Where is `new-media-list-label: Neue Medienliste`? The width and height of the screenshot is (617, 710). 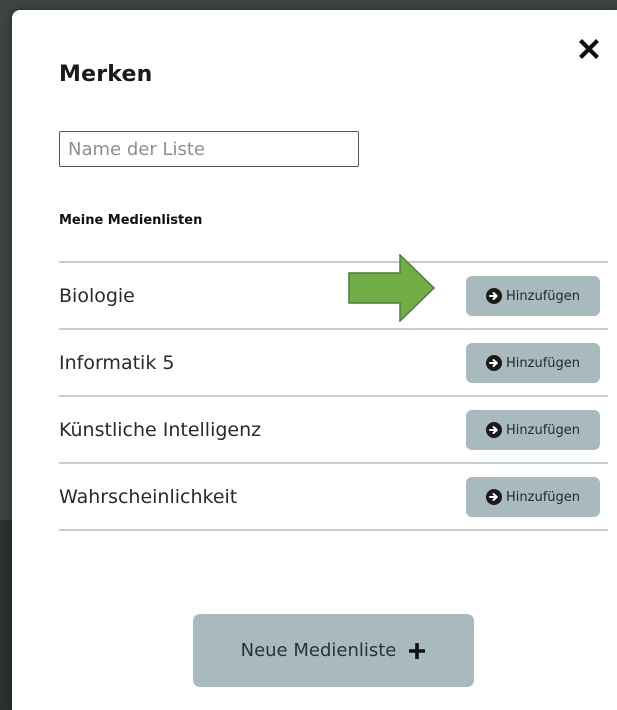
new-media-list-label: Neue Medienliste is located at coordinates (318, 650).